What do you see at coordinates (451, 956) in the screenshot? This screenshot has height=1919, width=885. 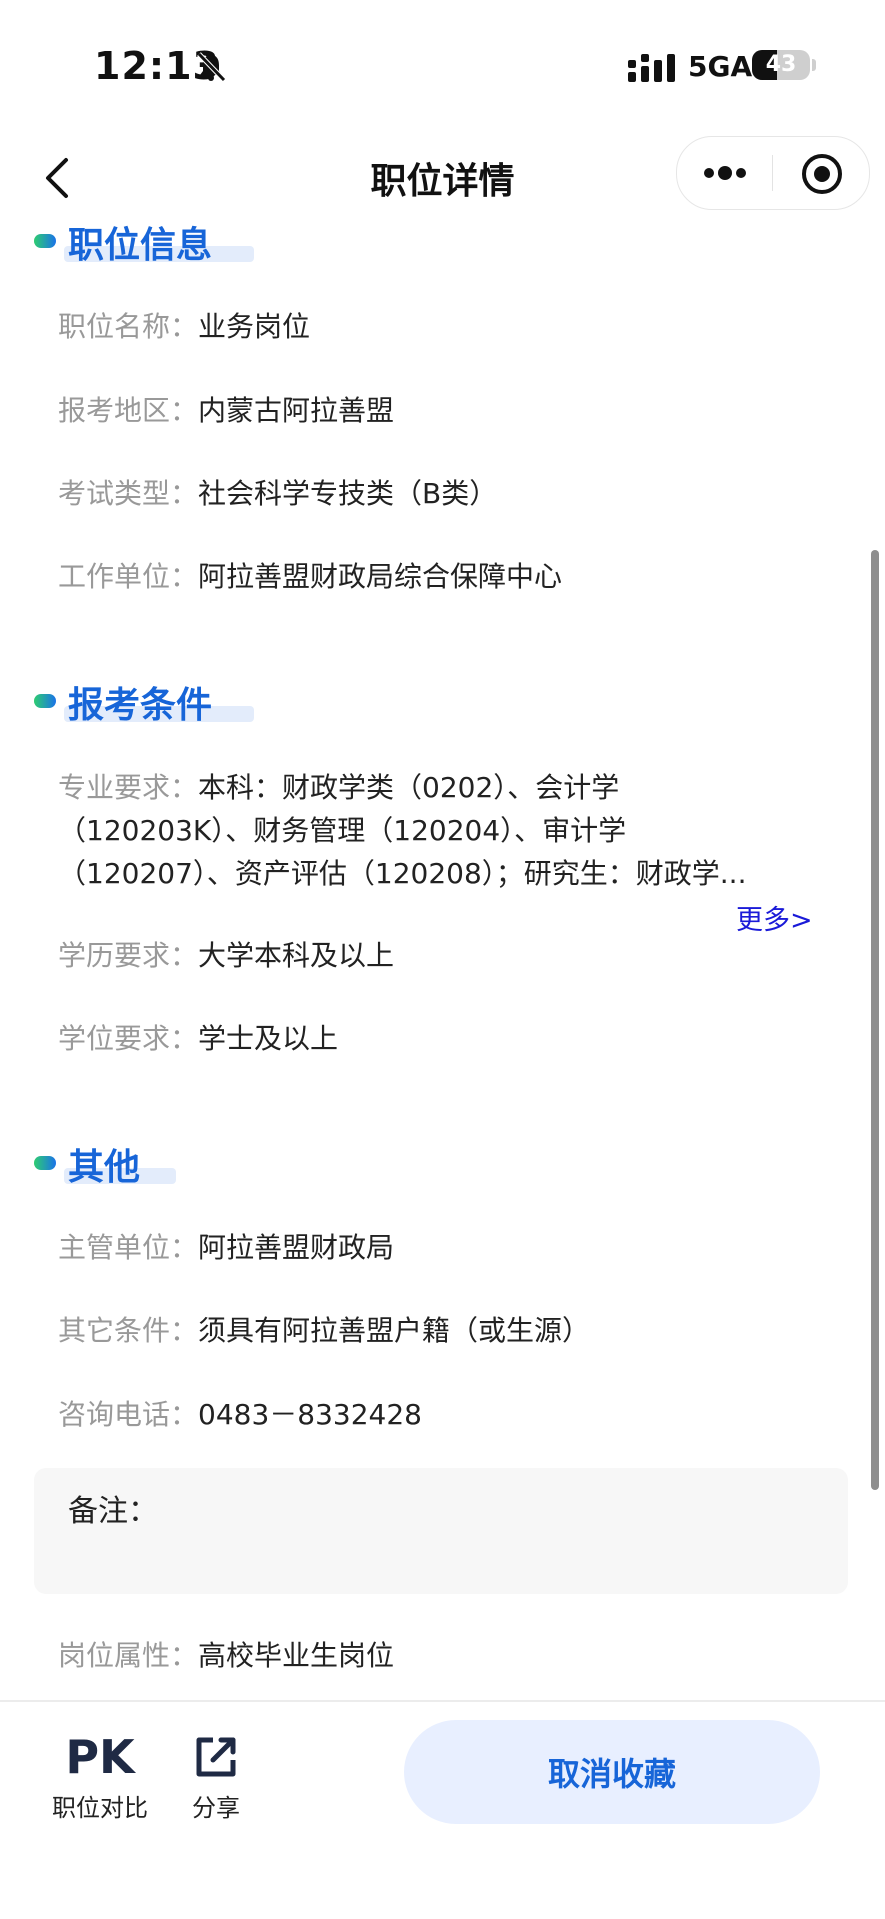 I see `row-education: 学历要求：大学本科及以上` at bounding box center [451, 956].